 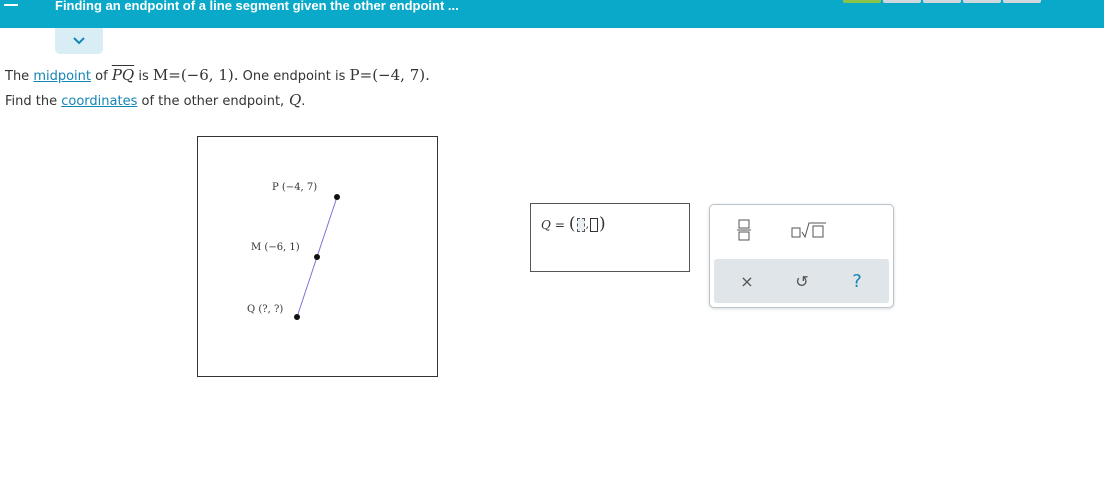 I want to click on clear-icon: ×, so click(x=747, y=281).